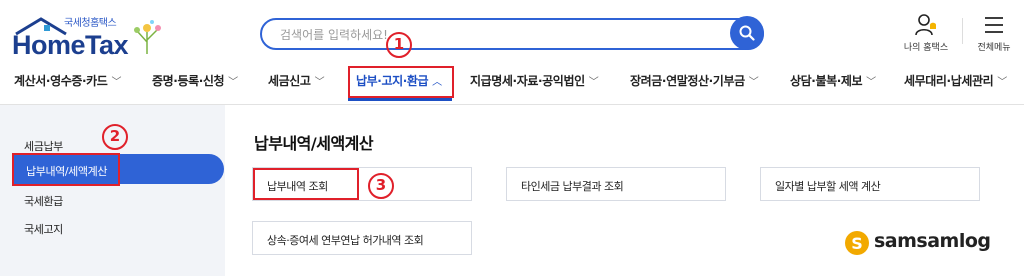 This screenshot has width=1024, height=276. I want to click on step-badge-3: 3, so click(381, 186).